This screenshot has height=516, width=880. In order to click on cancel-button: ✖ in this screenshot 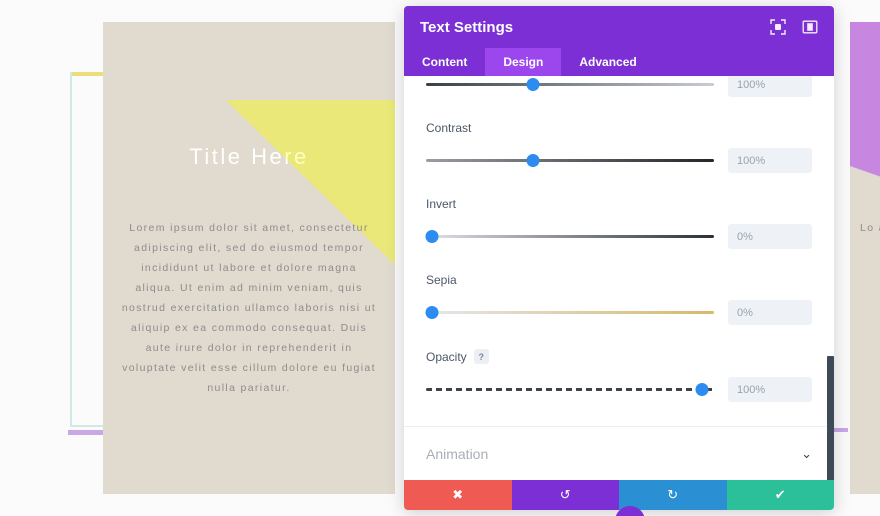, I will do `click(458, 495)`.